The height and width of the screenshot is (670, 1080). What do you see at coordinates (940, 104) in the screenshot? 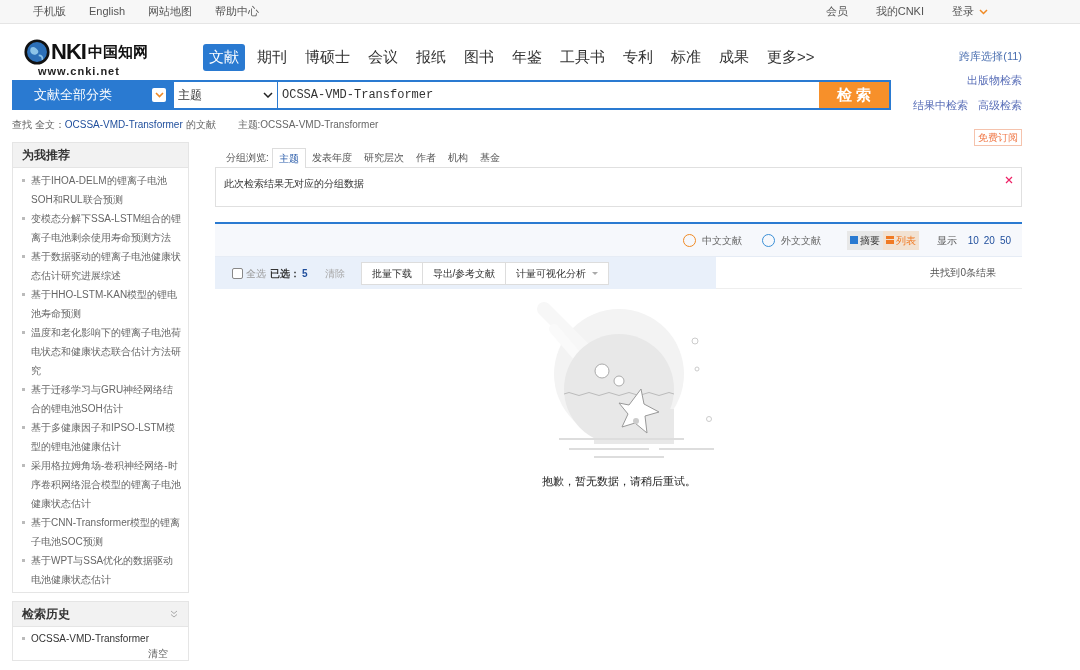
I see `in-results-search-link: 结果中检索` at bounding box center [940, 104].